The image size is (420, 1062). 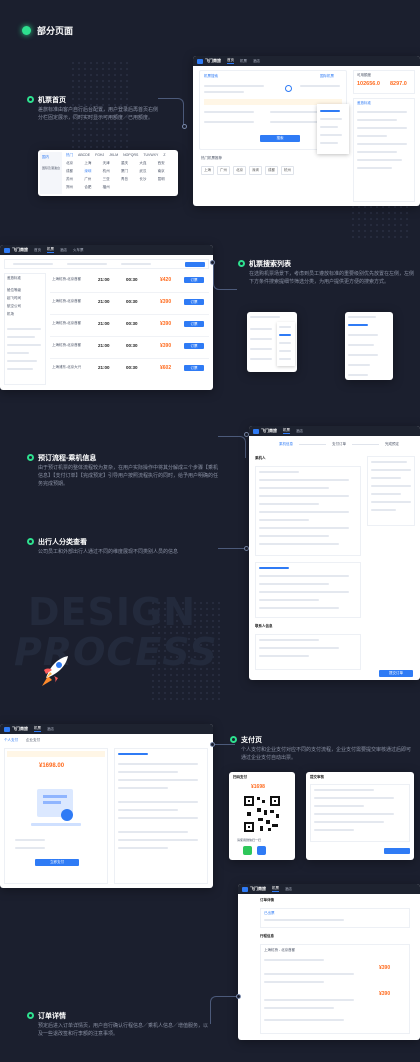 What do you see at coordinates (14, 306) in the screenshot?
I see `filter-item: 航空公司` at bounding box center [14, 306].